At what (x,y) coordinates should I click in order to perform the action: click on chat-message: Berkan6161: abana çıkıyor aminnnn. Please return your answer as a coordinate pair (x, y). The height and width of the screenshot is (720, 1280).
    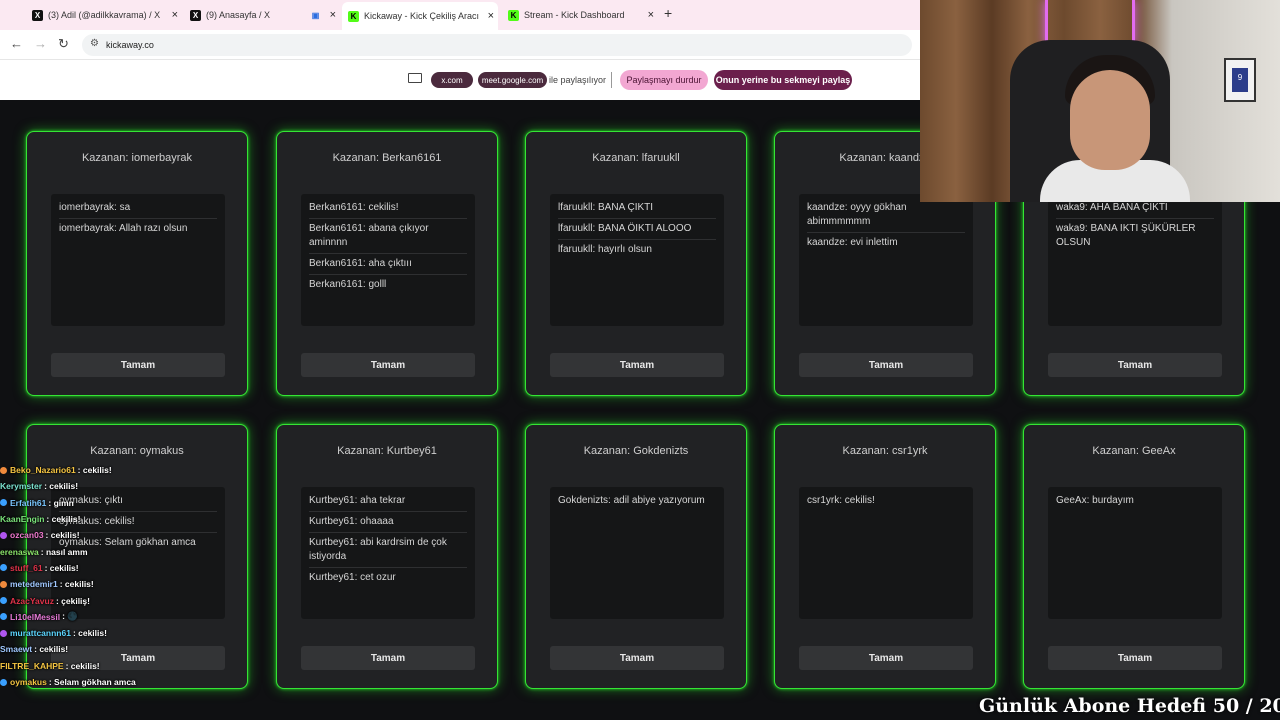
    Looking at the image, I should click on (388, 236).